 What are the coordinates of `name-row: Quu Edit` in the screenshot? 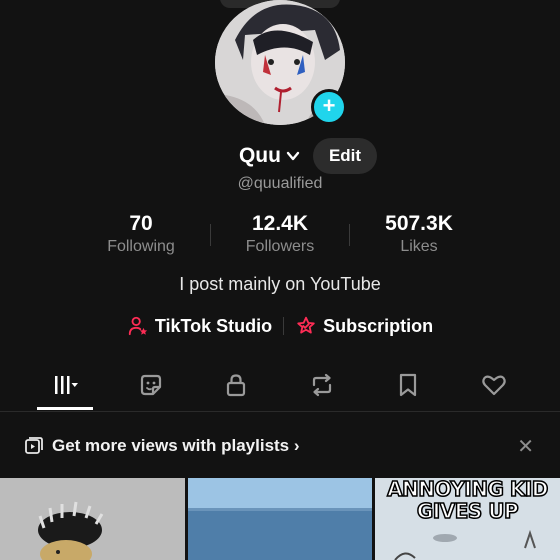 It's located at (280, 156).